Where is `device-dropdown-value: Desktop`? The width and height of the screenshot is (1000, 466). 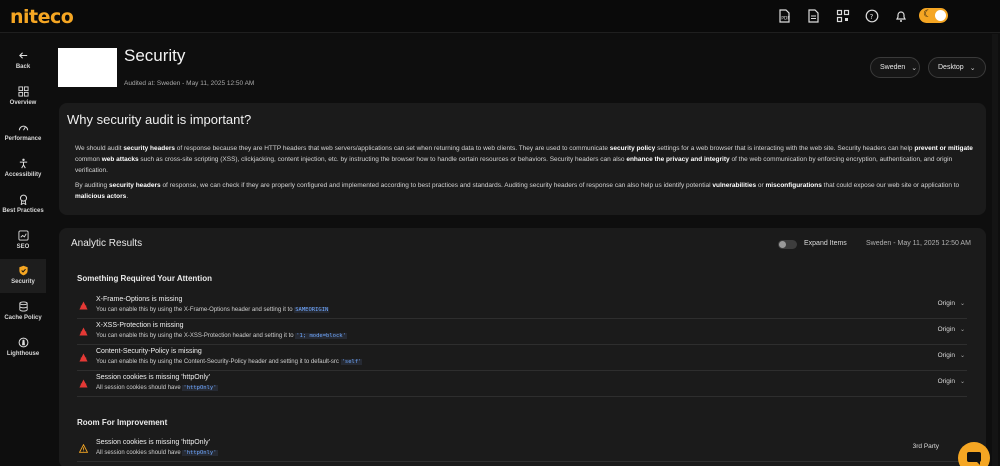
device-dropdown-value: Desktop is located at coordinates (951, 67).